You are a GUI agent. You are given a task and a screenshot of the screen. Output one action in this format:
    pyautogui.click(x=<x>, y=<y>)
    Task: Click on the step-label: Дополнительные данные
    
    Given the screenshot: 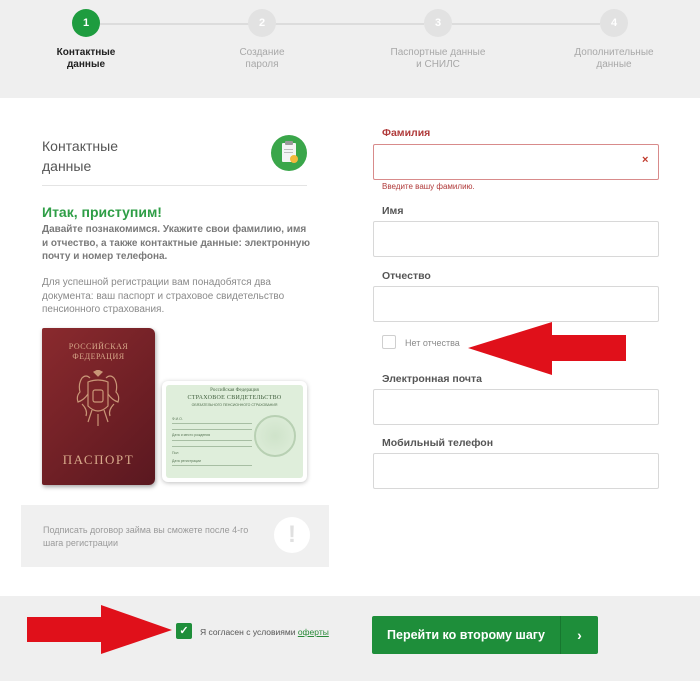 What is the action you would take?
    pyautogui.click(x=614, y=58)
    